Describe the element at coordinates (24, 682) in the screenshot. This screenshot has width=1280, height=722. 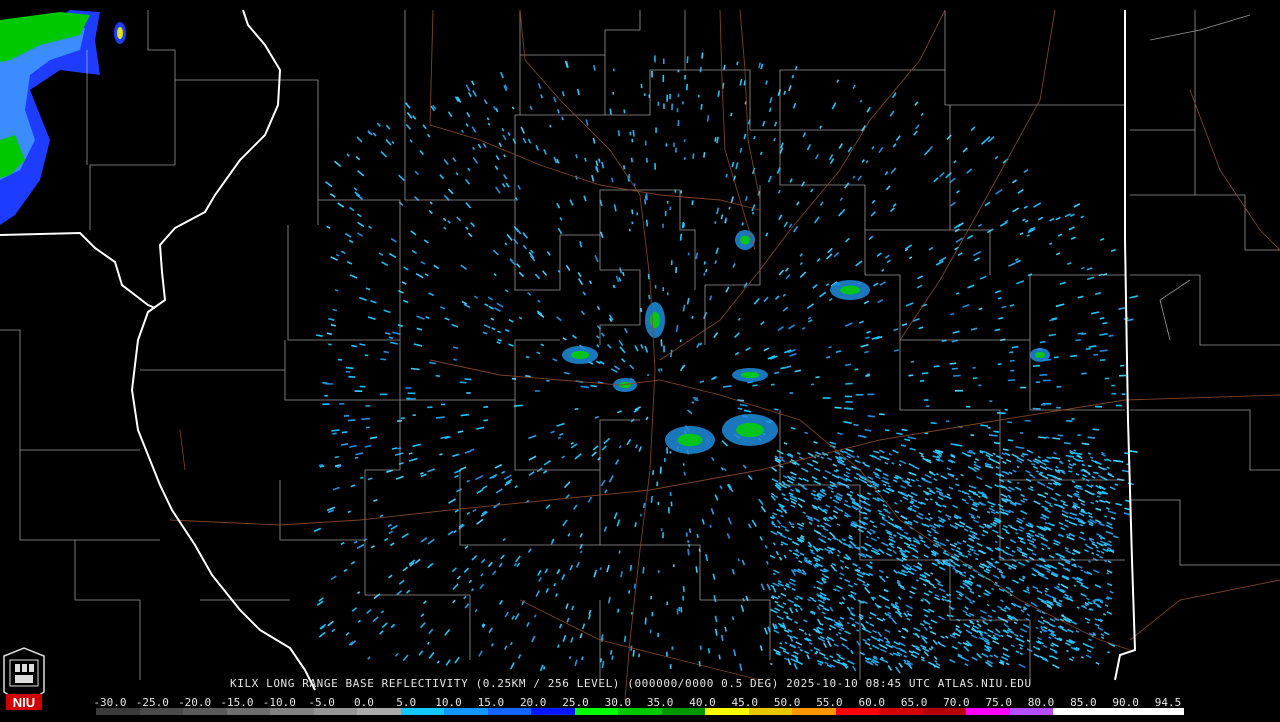
I see `niu-logo: NIU` at that location.